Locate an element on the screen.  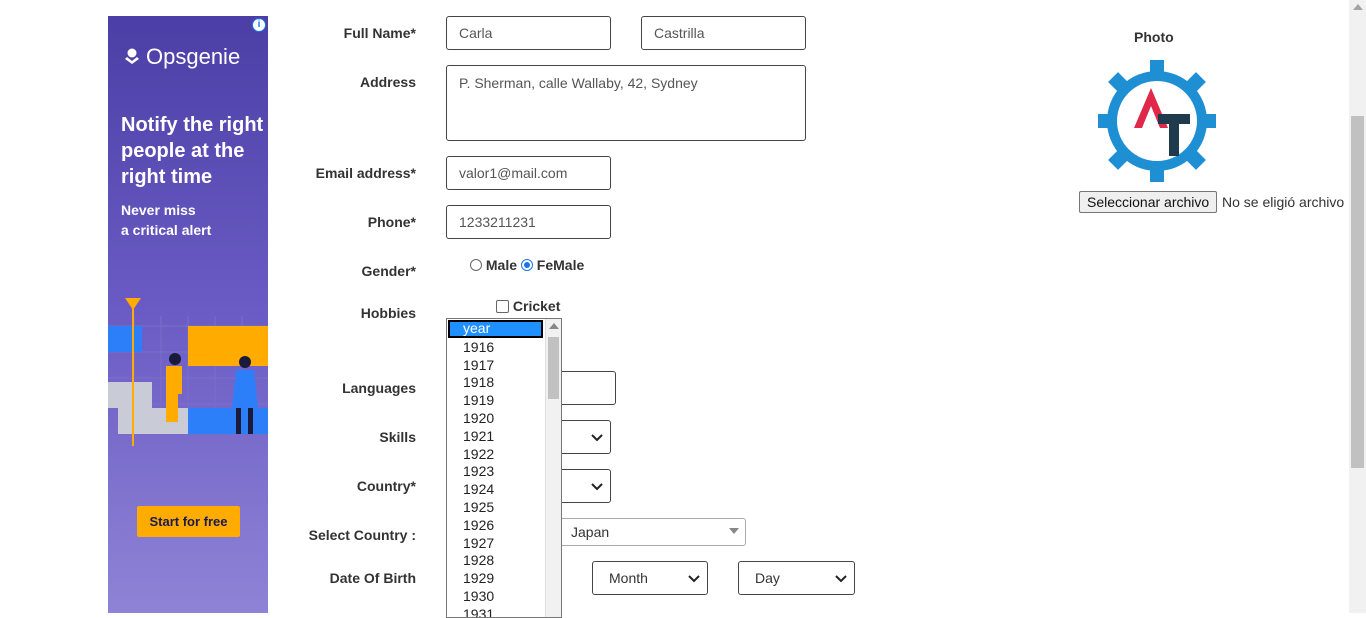
year-option: 1918 is located at coordinates (504, 383).